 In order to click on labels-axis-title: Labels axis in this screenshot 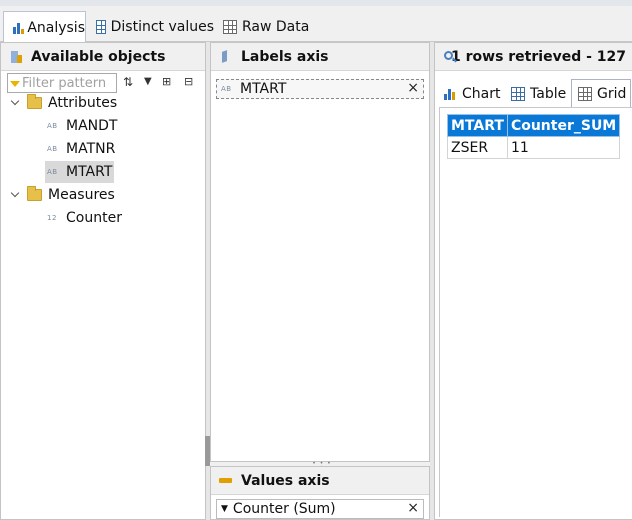, I will do `click(285, 56)`.